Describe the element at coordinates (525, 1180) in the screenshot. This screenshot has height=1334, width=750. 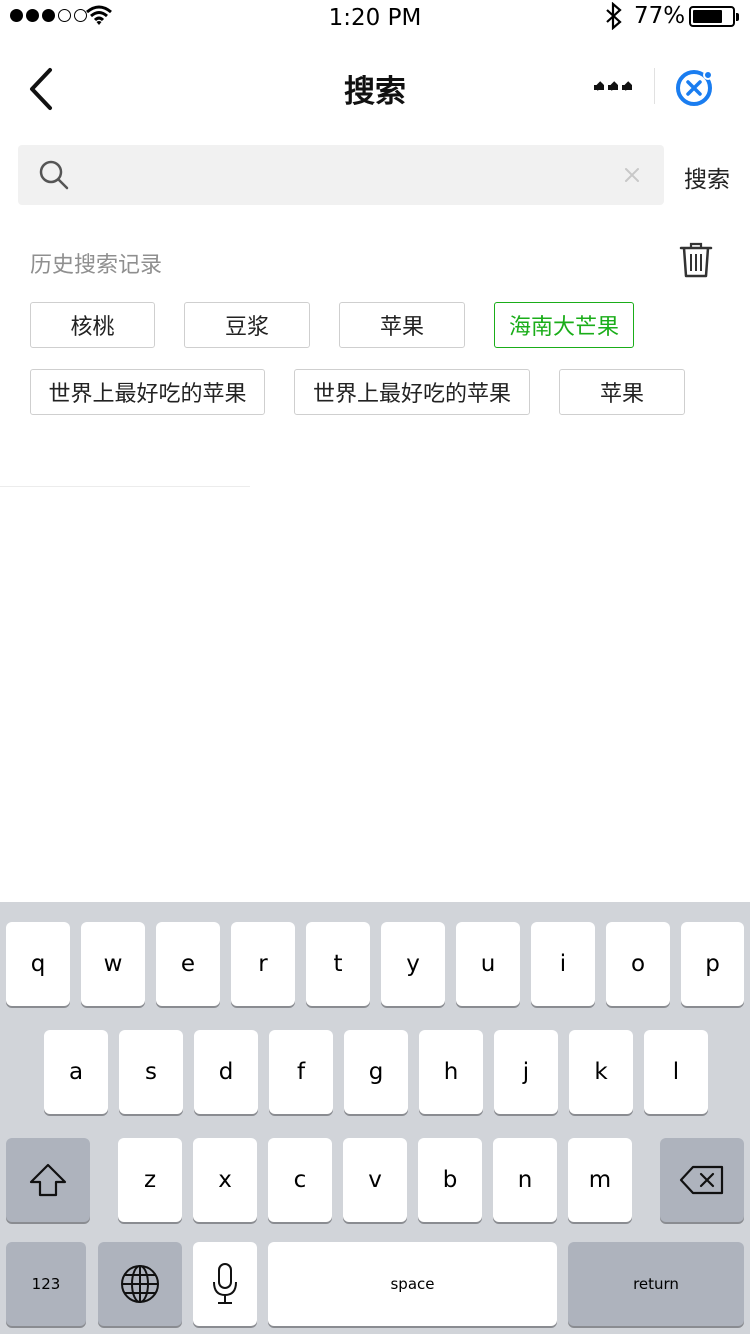
I see `key-n: n` at that location.